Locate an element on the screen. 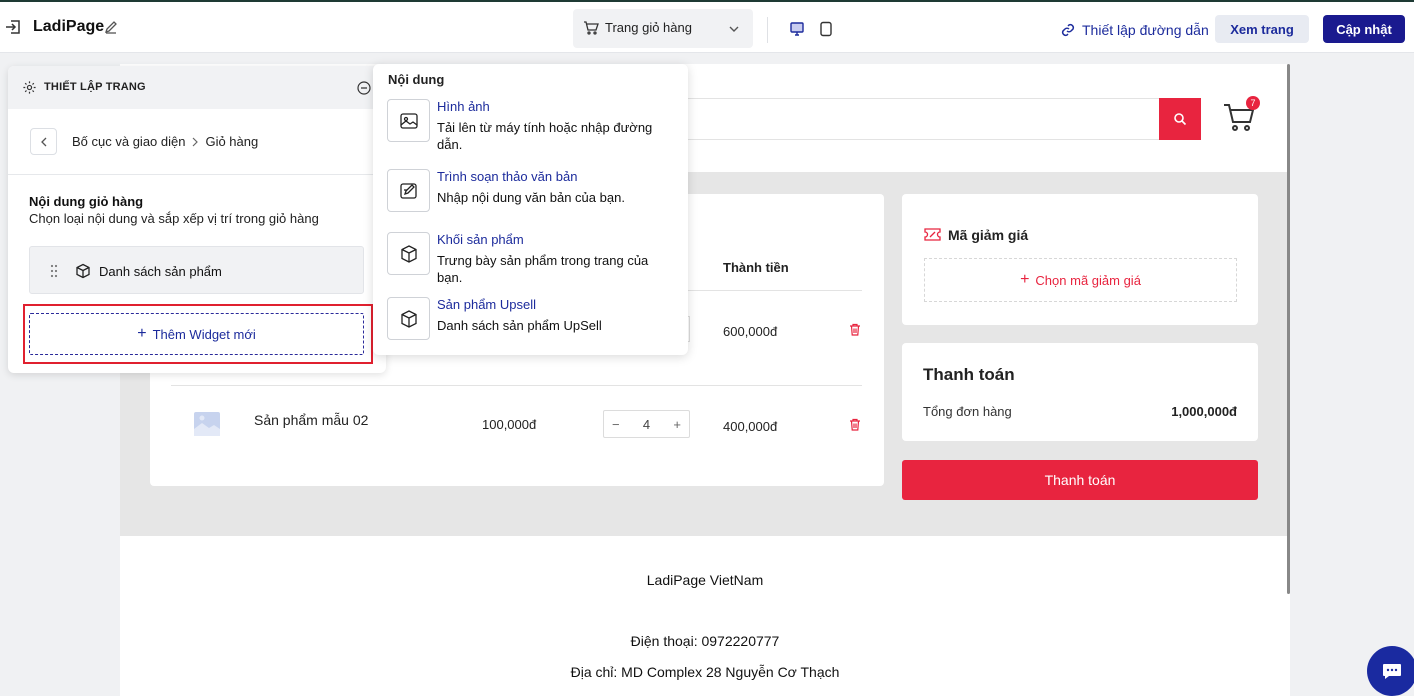 The width and height of the screenshot is (1414, 696). chat-button is located at coordinates (1390, 671).